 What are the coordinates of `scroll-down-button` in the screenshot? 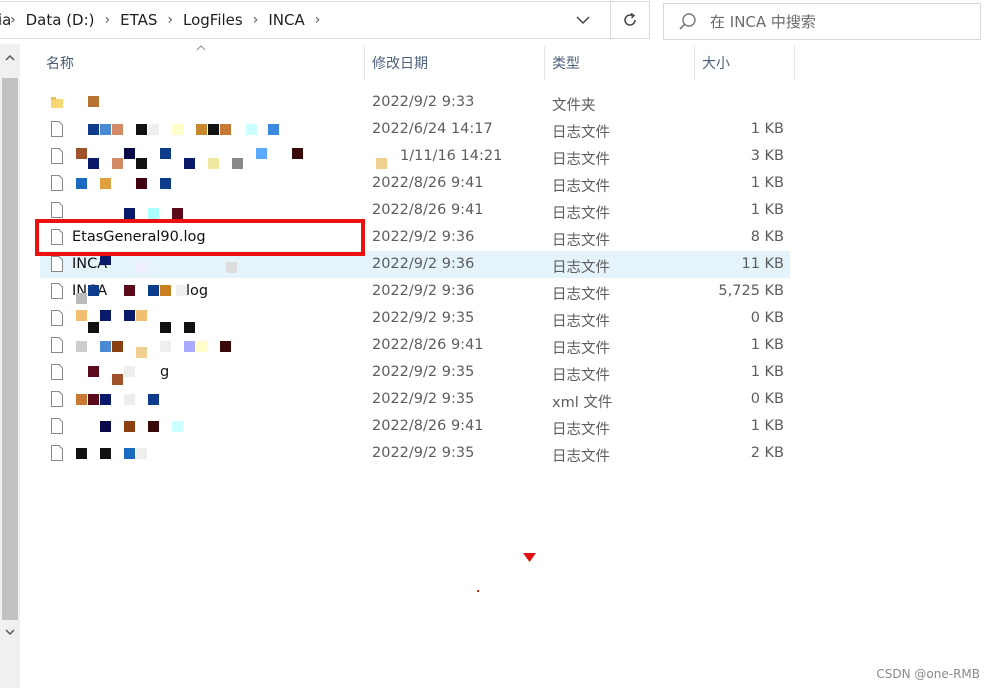 It's located at (10, 632).